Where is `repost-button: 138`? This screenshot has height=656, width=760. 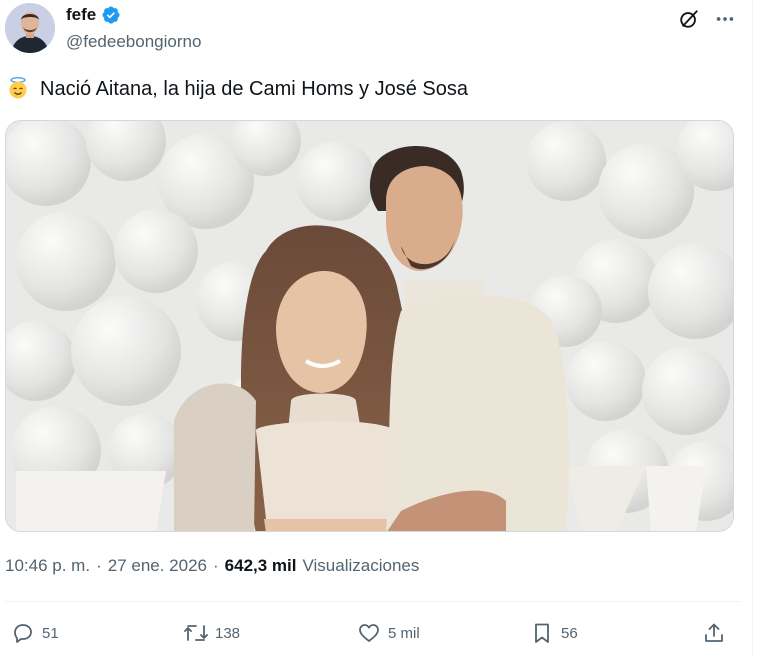 repost-button: 138 is located at coordinates (211, 633).